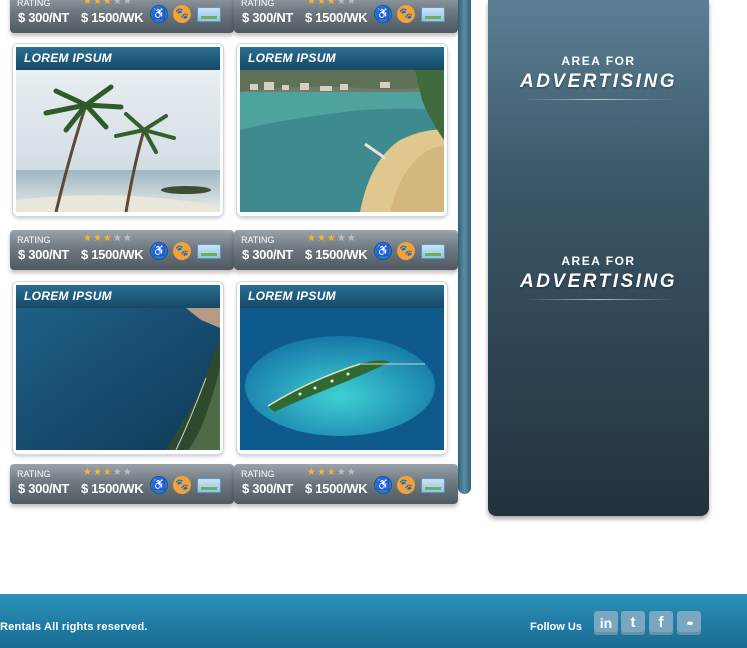 This screenshot has width=747, height=648. Describe the element at coordinates (118, 379) in the screenshot. I see `deep-blue-sea-coast-photo` at that location.